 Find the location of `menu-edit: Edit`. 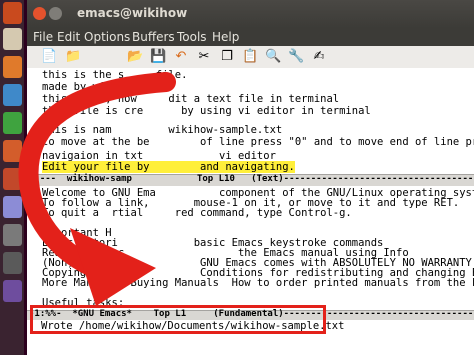

menu-edit: Edit is located at coordinates (68, 37).